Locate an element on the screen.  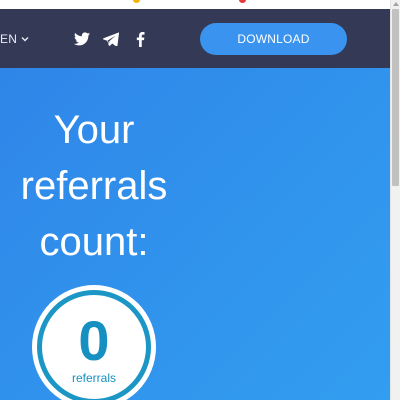
download-button: DOWNLOAD is located at coordinates (273, 39).